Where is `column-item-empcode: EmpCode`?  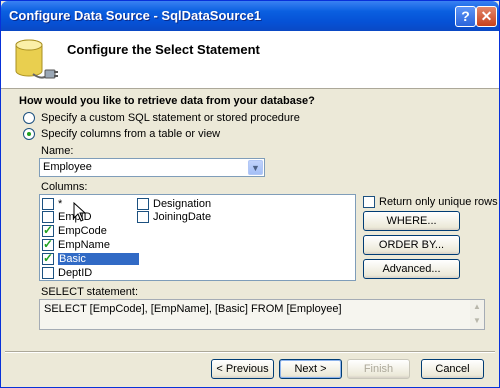
column-item-empcode: EmpCode is located at coordinates (74, 230).